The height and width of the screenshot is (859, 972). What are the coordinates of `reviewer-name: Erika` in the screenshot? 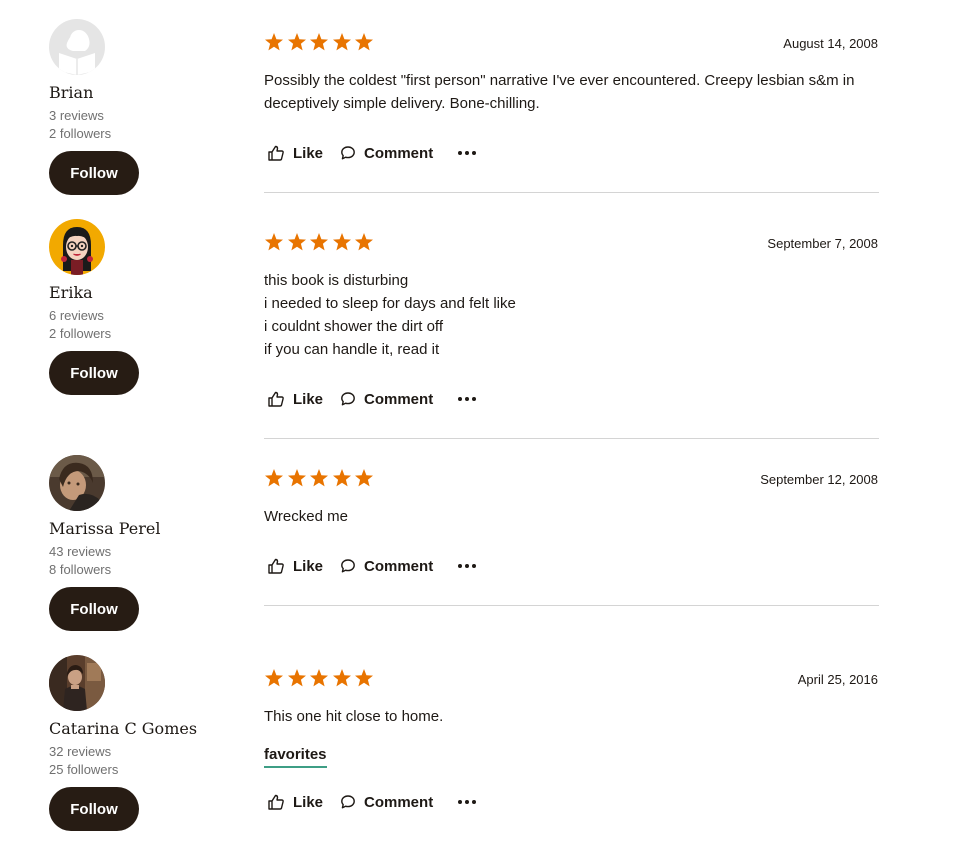 It's located at (71, 292).